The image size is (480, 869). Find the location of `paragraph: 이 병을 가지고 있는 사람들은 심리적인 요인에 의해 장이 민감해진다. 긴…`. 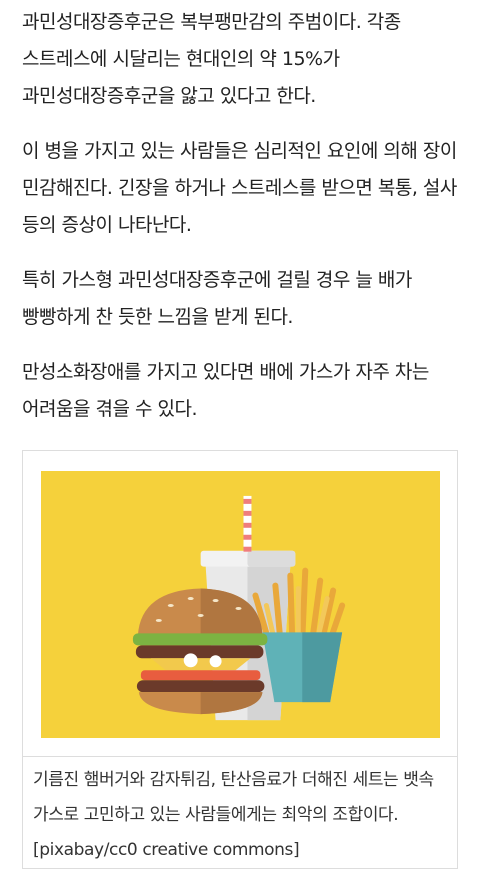

paragraph: 이 병을 가지고 있는 사람들은 심리적인 요인에 의해 장이 민감해진다. 긴… is located at coordinates (239, 188).